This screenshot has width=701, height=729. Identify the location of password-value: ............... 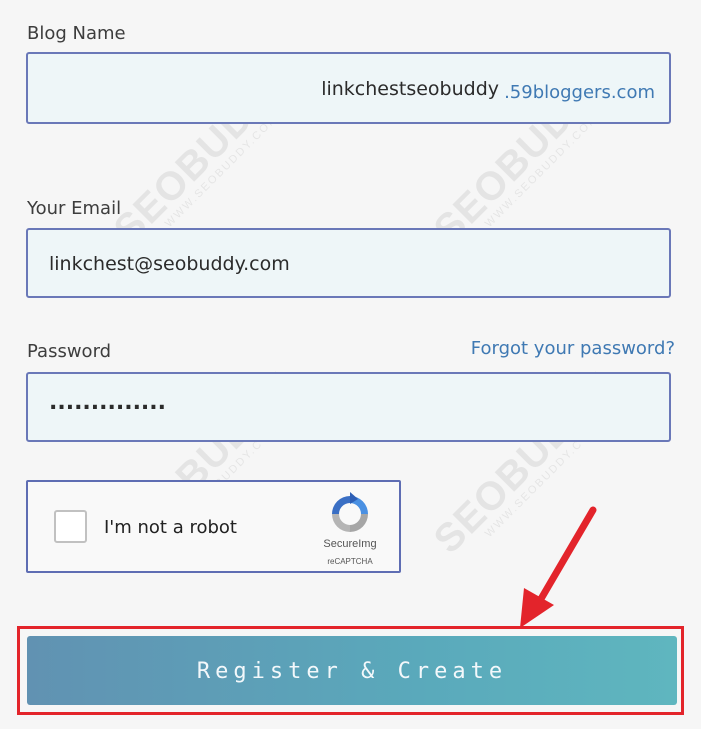
(108, 402).